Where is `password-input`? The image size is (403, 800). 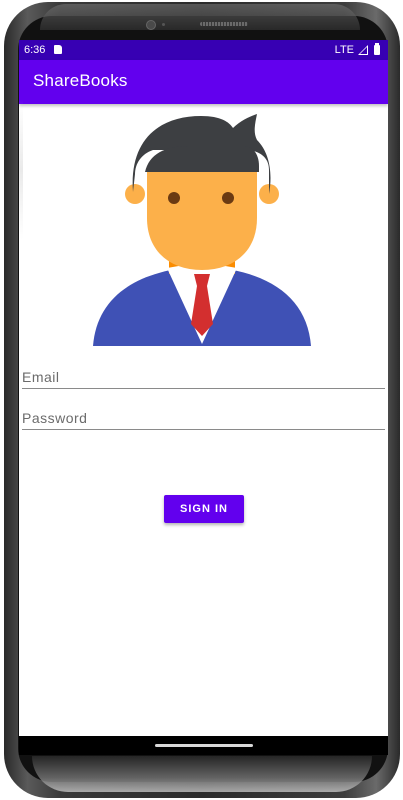 password-input is located at coordinates (203, 418).